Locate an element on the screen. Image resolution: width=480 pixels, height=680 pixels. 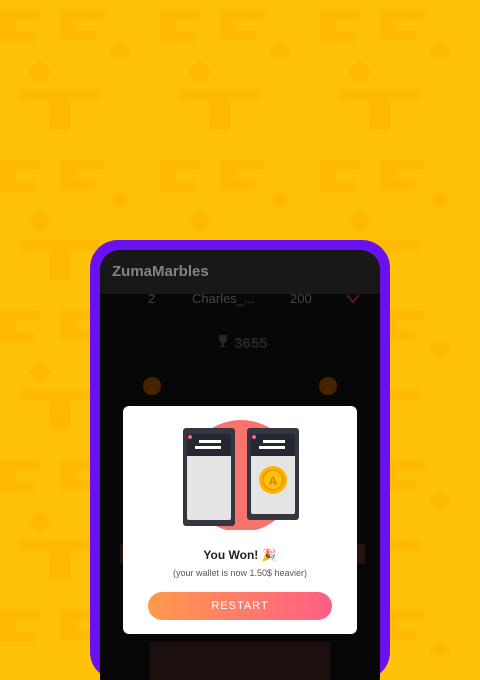
wallet-phones-illustration: A is located at coordinates (241, 475).